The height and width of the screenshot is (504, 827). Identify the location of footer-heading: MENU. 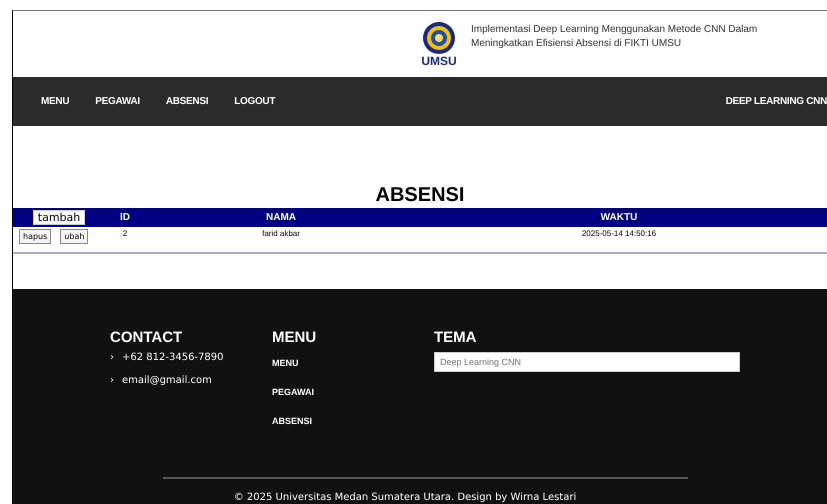
(295, 337).